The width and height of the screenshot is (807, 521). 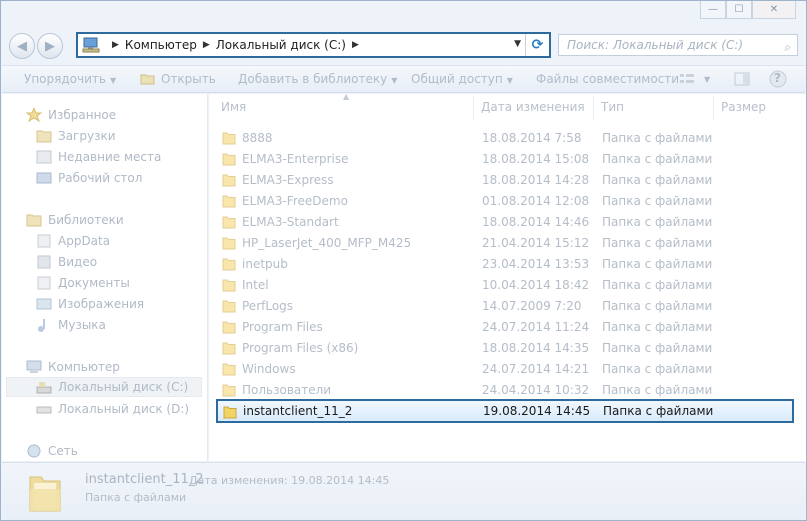 What do you see at coordinates (505, 264) in the screenshot?
I see `file-row: inetpub 23.04.2014 13:53 Папка с файлами` at bounding box center [505, 264].